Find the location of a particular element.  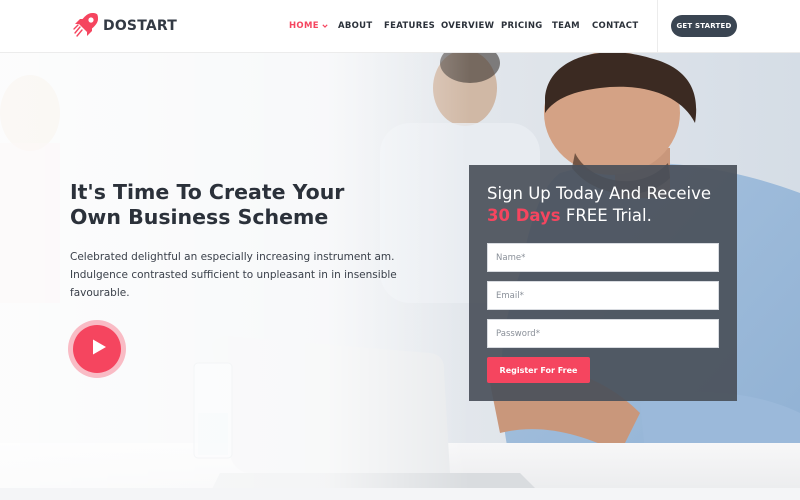

signup-title-highlight: 30 Days is located at coordinates (524, 215).